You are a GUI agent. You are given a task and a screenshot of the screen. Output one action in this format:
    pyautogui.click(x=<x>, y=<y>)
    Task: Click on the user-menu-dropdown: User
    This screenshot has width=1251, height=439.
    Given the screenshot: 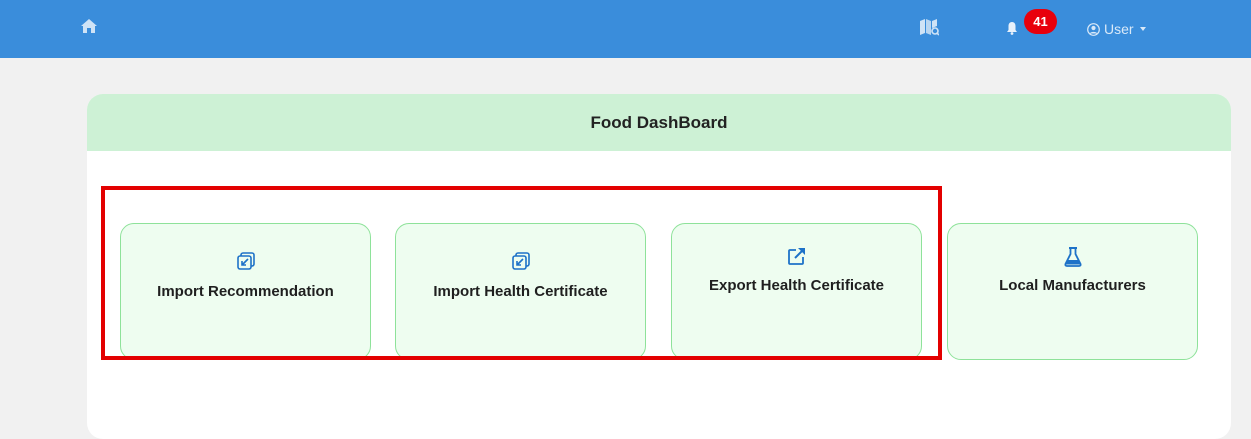 What is the action you would take?
    pyautogui.click(x=1116, y=29)
    